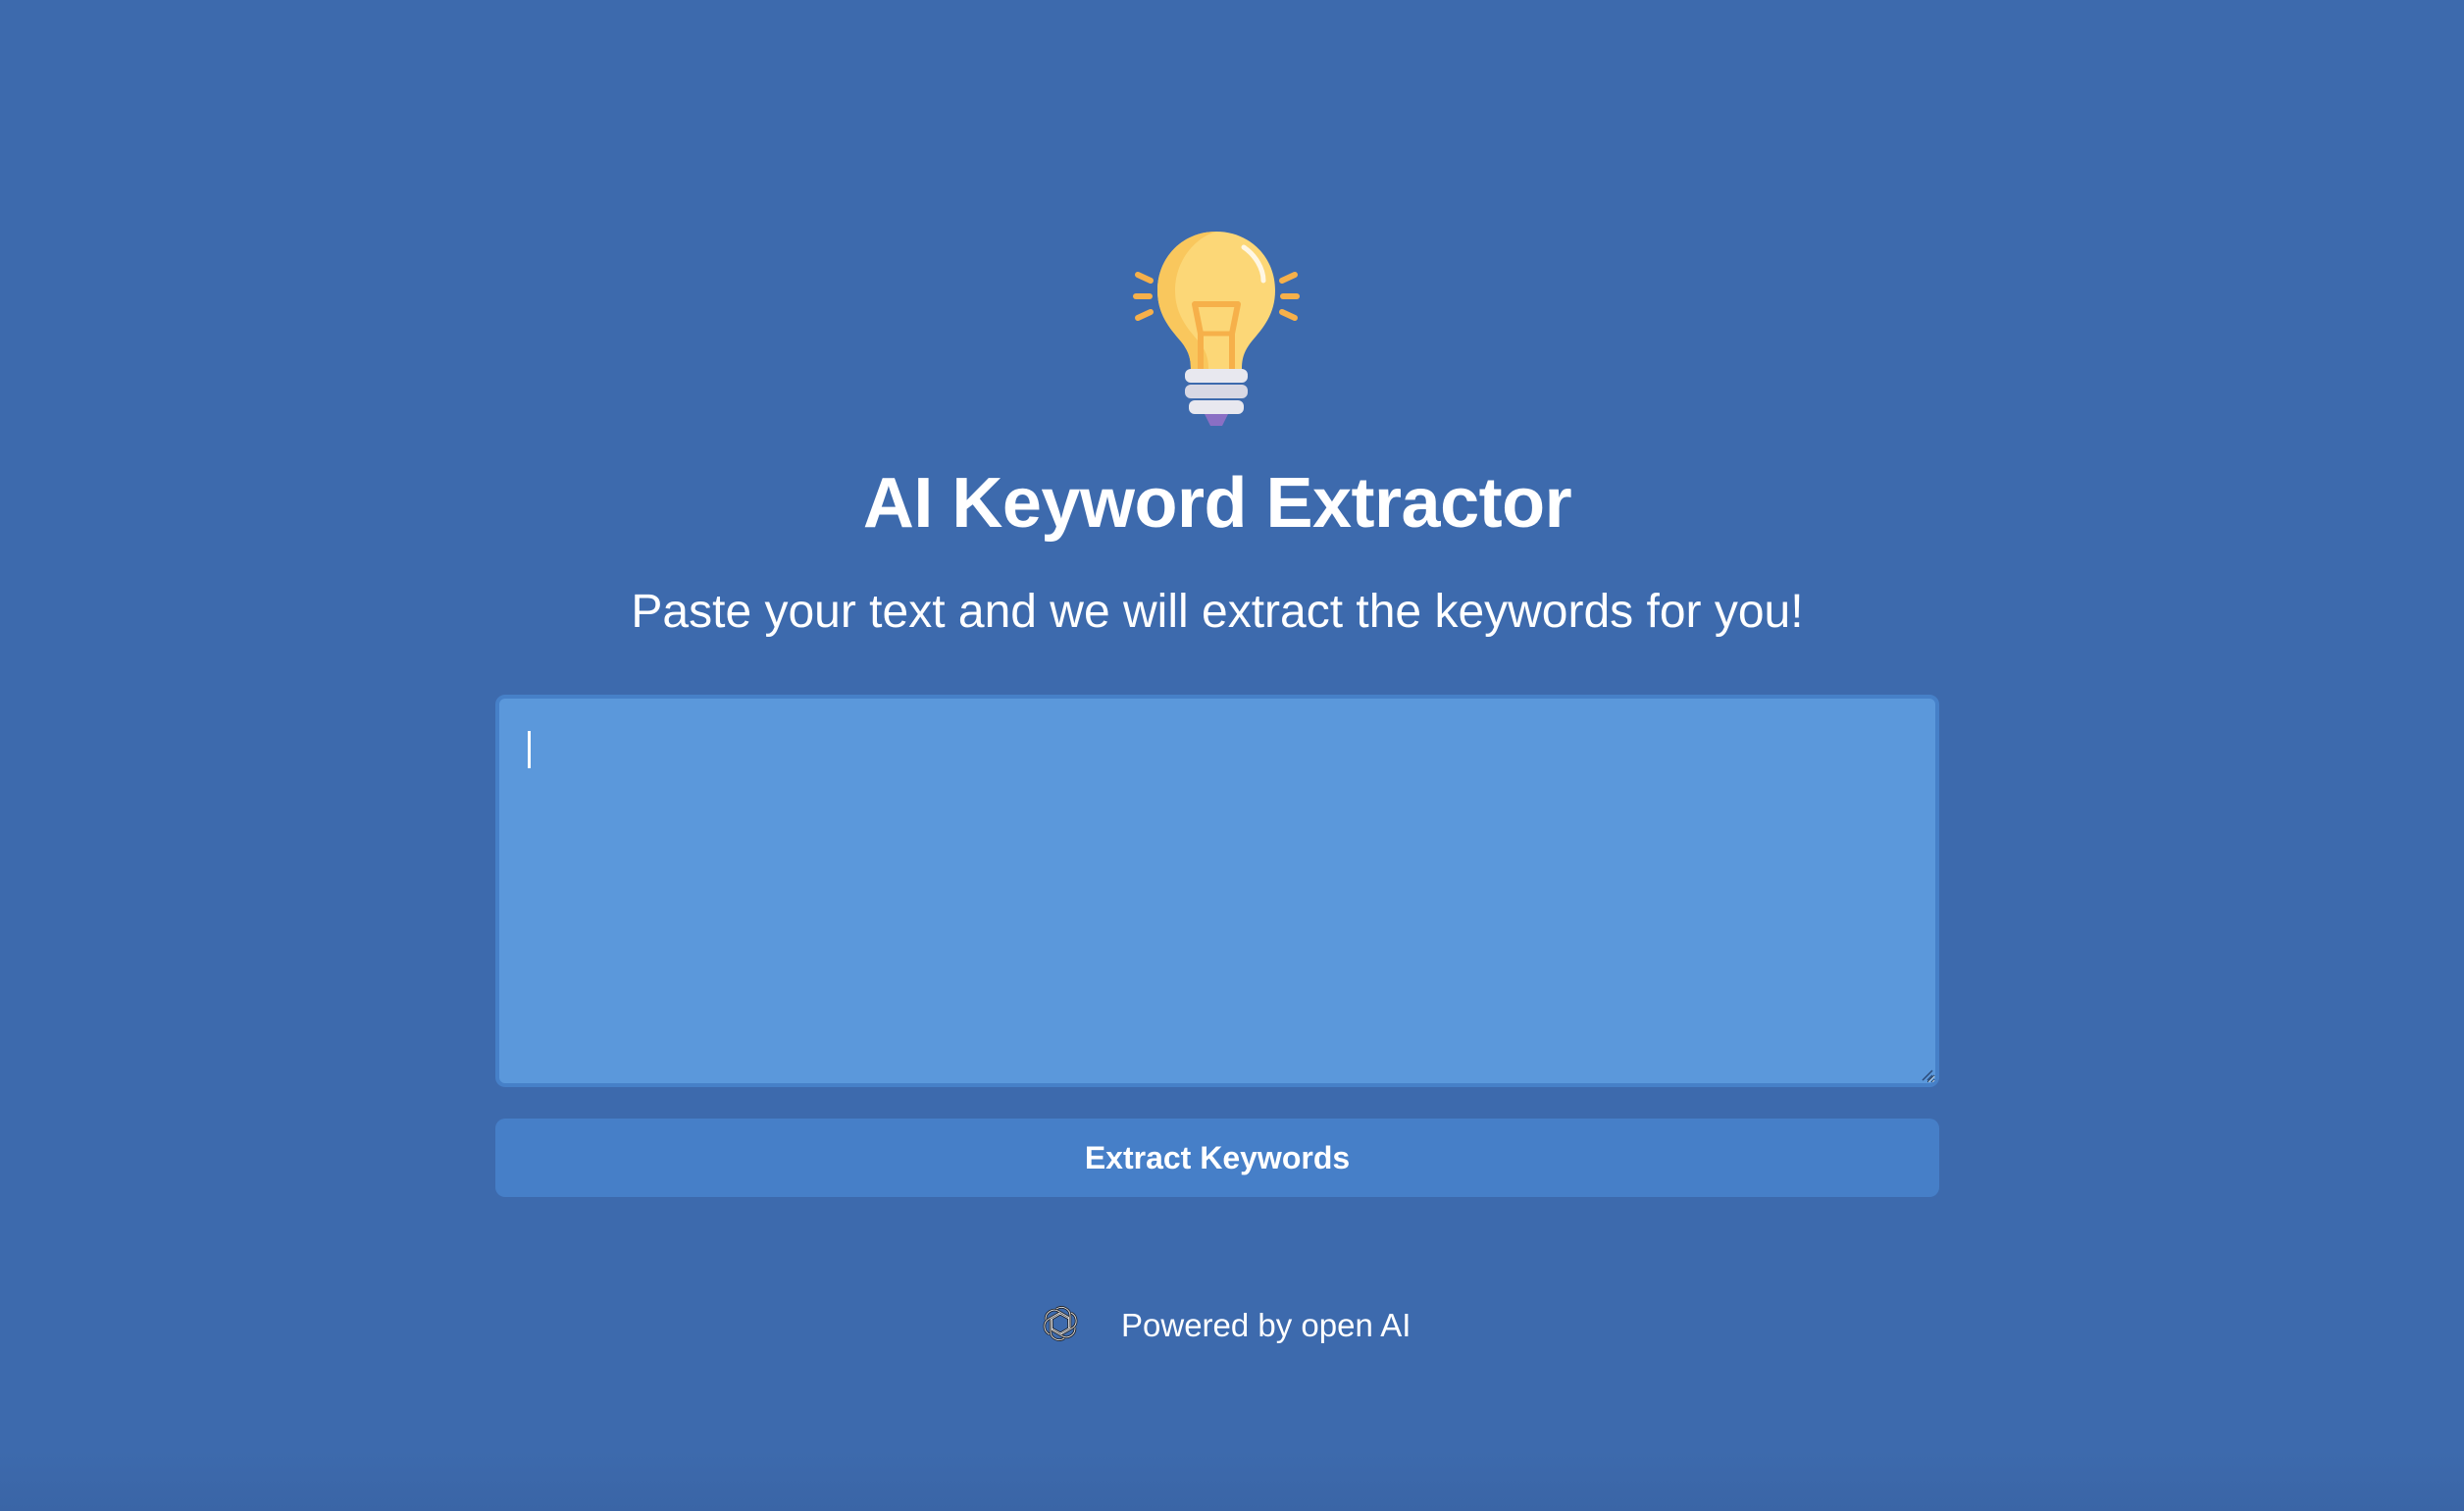 The image size is (2464, 1511). Describe the element at coordinates (1060, 1324) in the screenshot. I see `openai-icon` at that location.